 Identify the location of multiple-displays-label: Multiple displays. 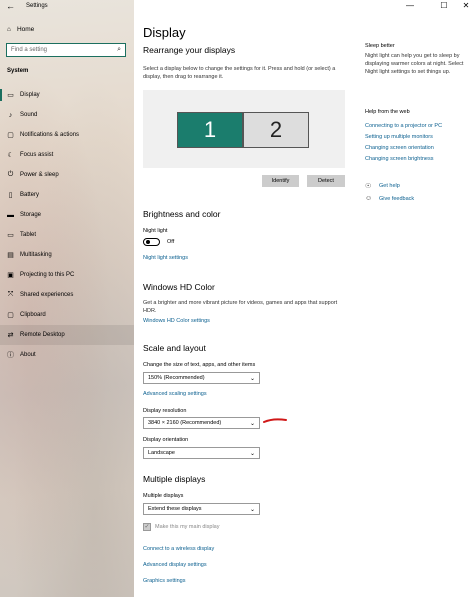
(163, 496).